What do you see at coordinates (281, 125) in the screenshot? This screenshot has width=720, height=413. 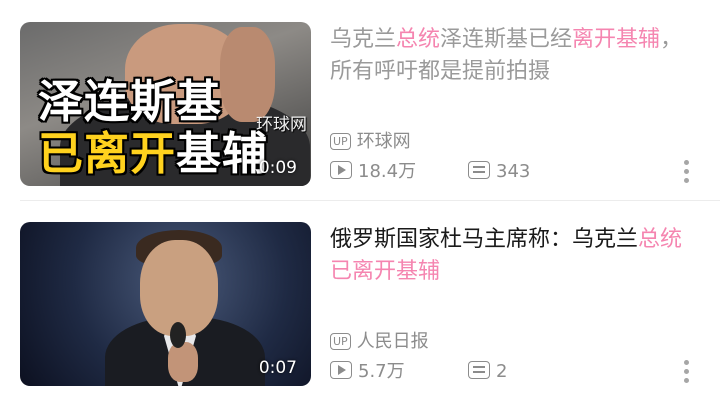 I see `thumbnail-watermark: 环球网` at bounding box center [281, 125].